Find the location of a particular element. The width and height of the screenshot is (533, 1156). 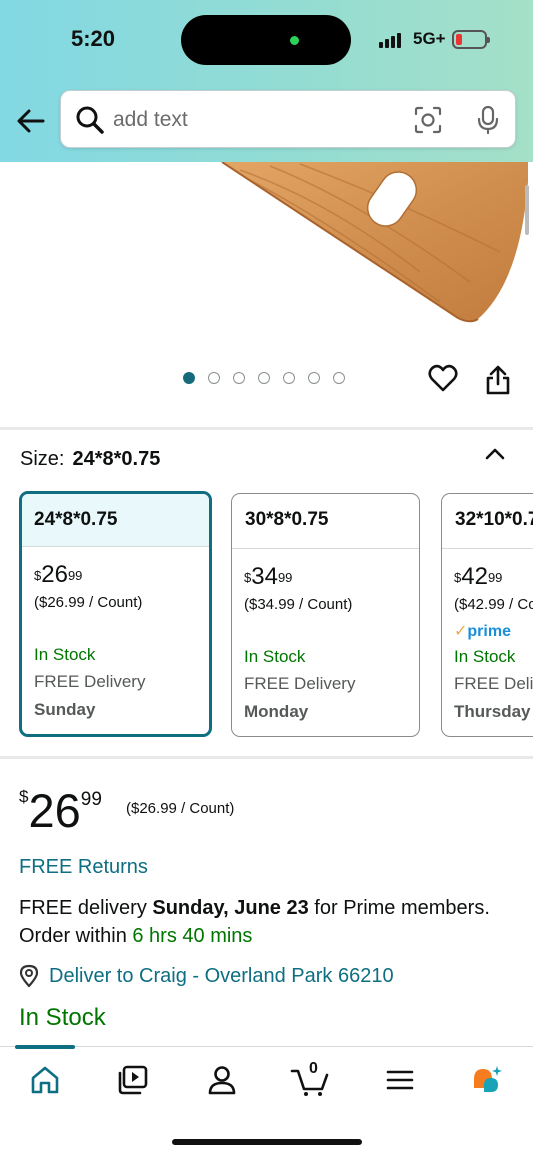

size-label: Size: is located at coordinates (42, 459).